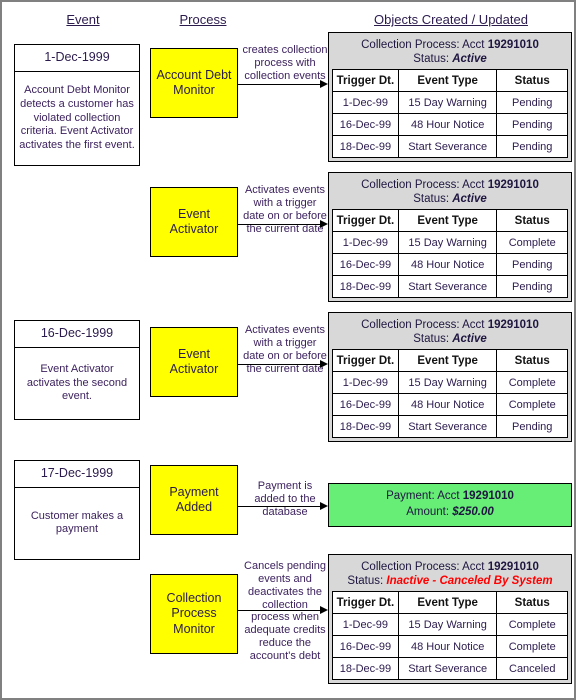 The image size is (576, 700). I want to click on object-title-prefix-2: Collection Process: Acct, so click(424, 185).